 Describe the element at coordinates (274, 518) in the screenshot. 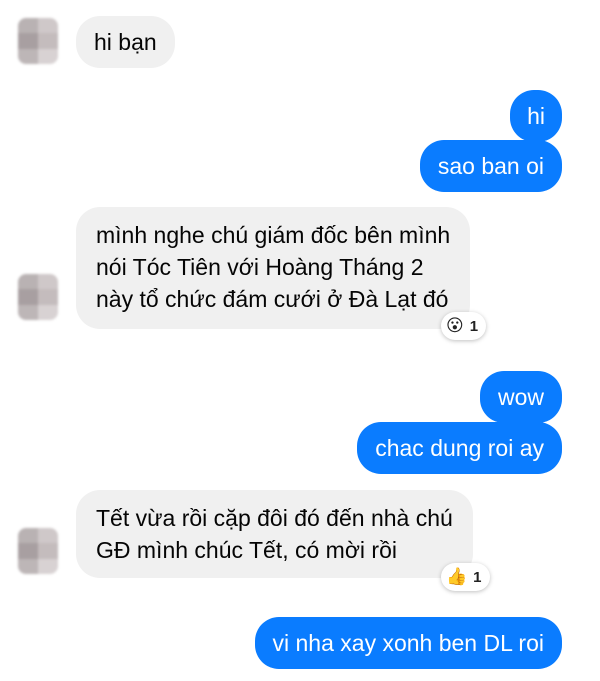

I see `message-line: Tết vừa rồi cặp đôi đó đến nhà chú` at that location.